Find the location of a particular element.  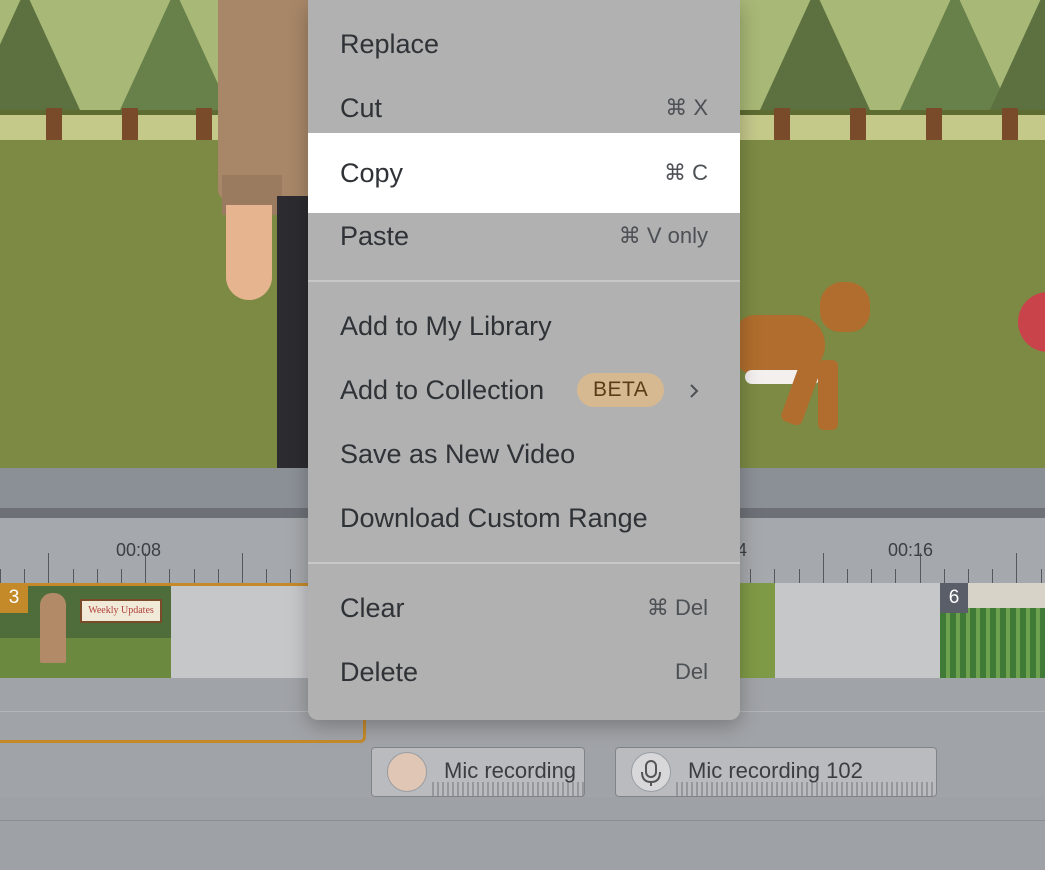

audio-track: Mic recording Mic recording 102 is located at coordinates (522, 771).